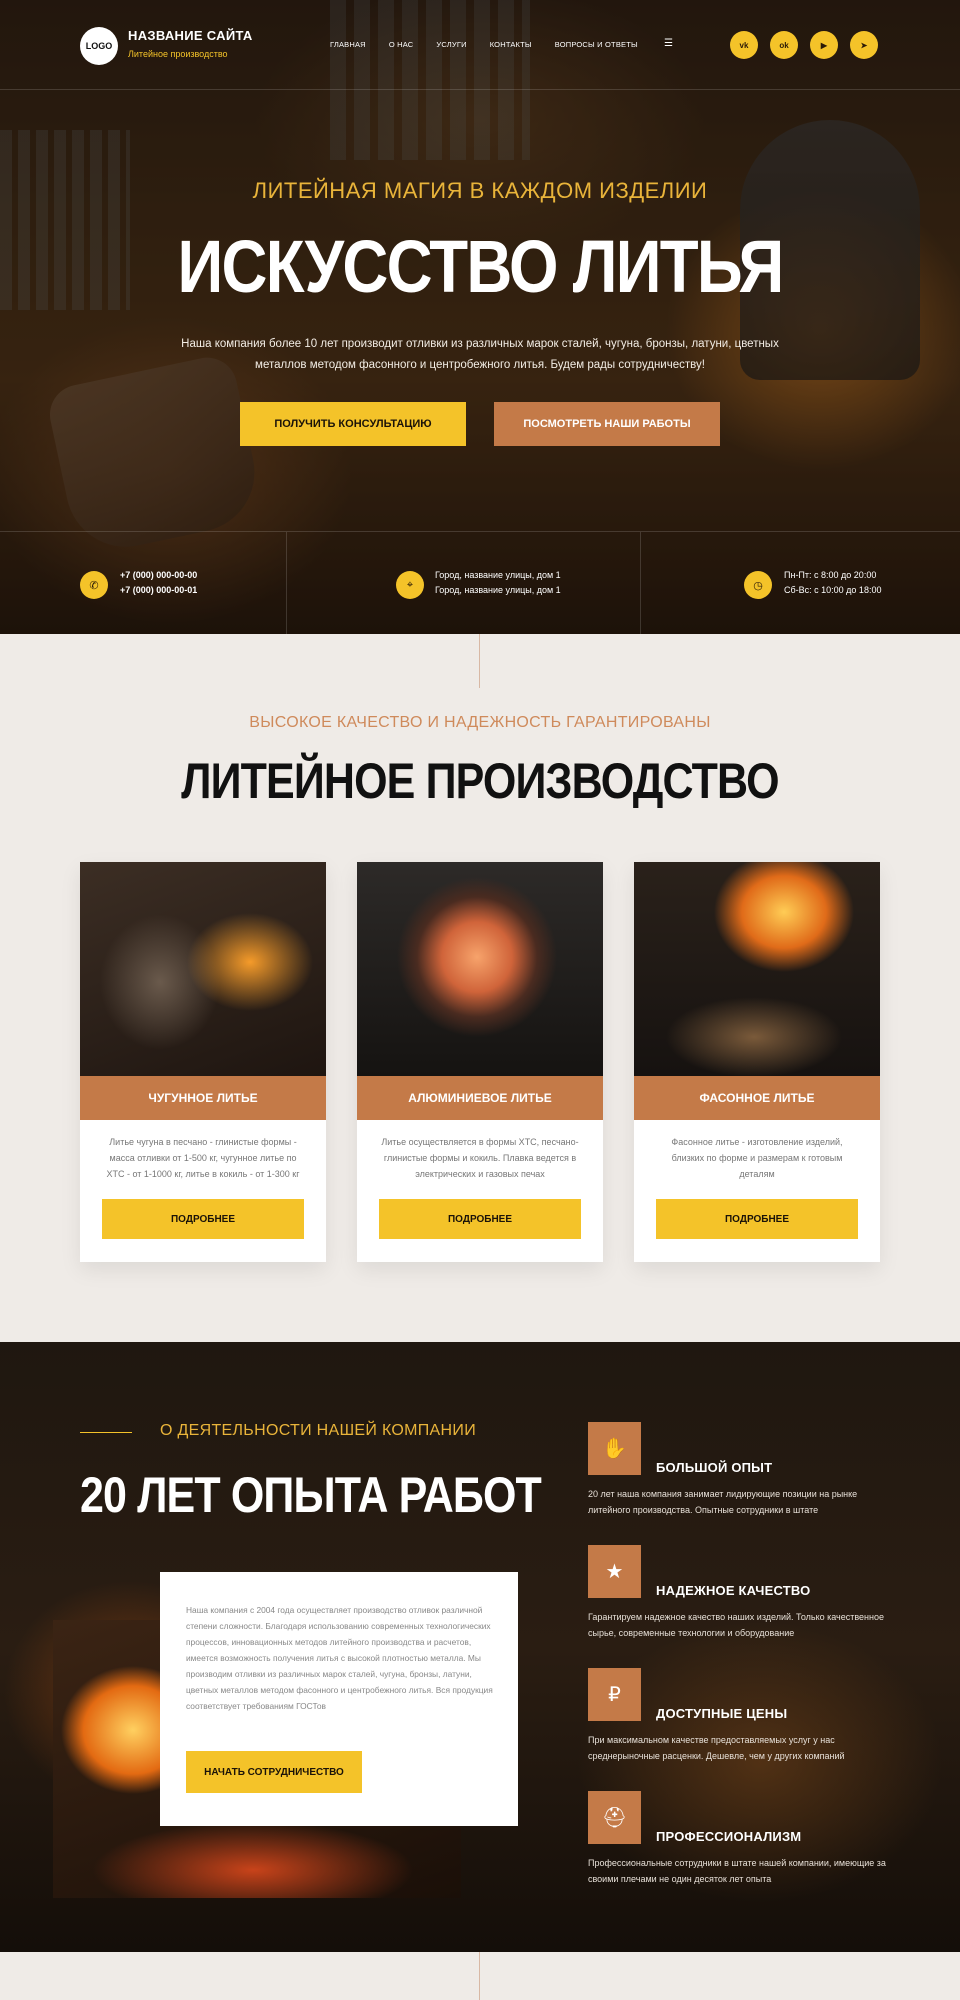 The image size is (960, 2000). Describe the element at coordinates (614, 1694) in the screenshot. I see `coins-icon: ₽` at that location.